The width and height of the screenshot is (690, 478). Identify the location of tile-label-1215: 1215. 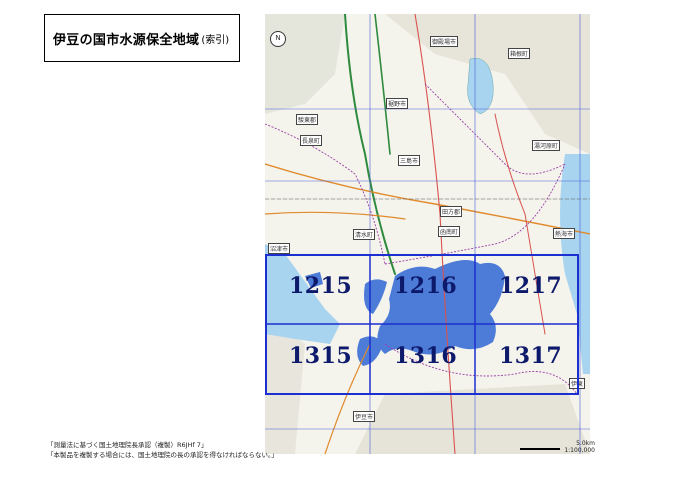
(320, 286).